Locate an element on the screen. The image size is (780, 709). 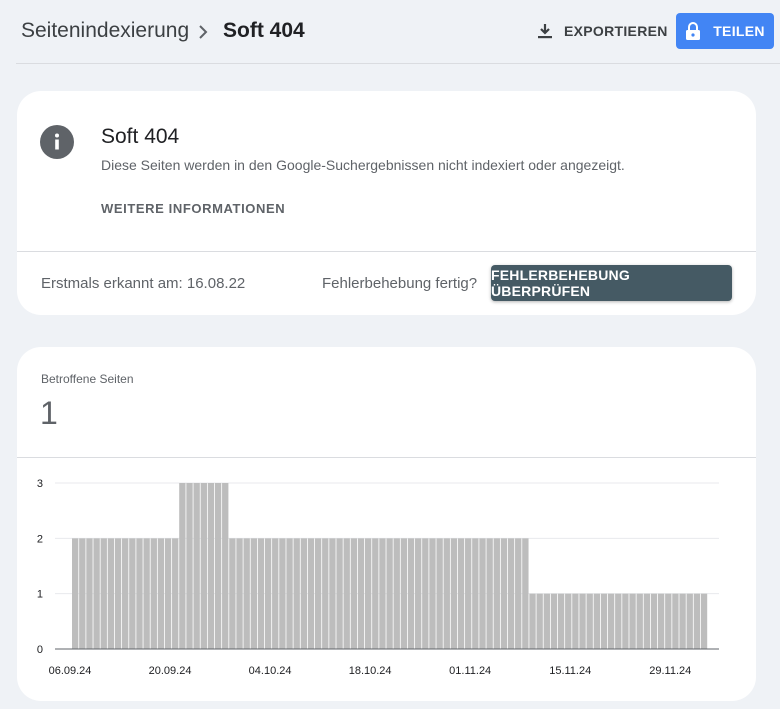
breadcrumb-current: Soft 404 is located at coordinates (264, 30).